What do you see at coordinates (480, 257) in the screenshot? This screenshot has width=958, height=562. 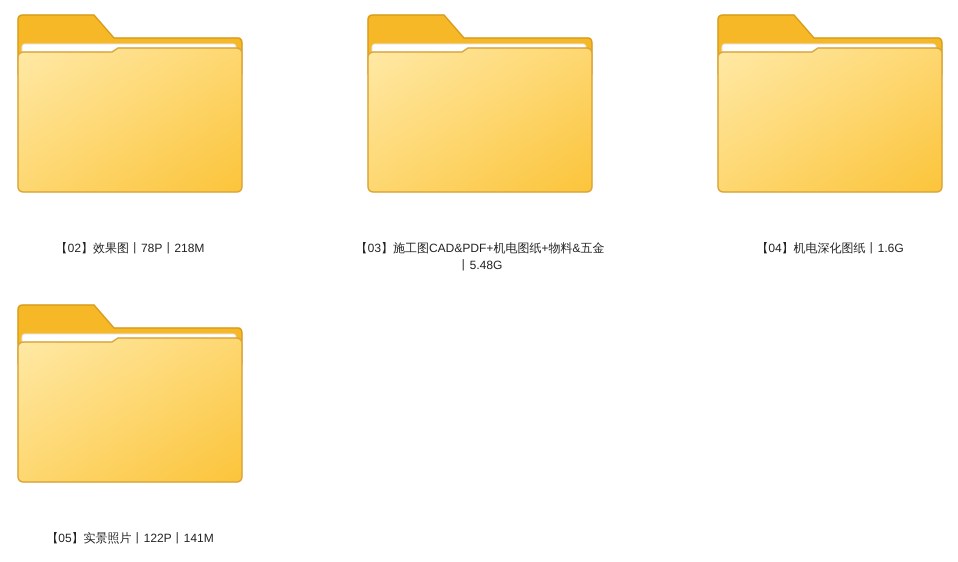 I see `folder-name: 【03】施工图CAD&PDF+机电图纸+物料&五金丨5.48G` at bounding box center [480, 257].